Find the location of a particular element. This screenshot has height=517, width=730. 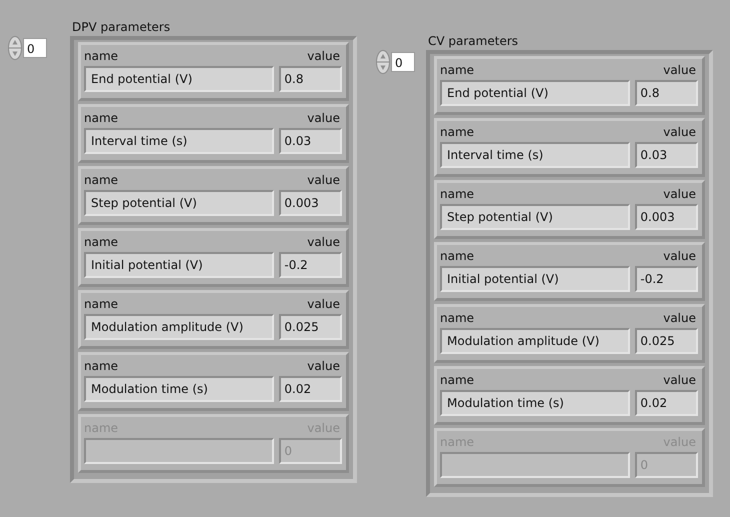

array-label: CV parameters is located at coordinates (473, 41).